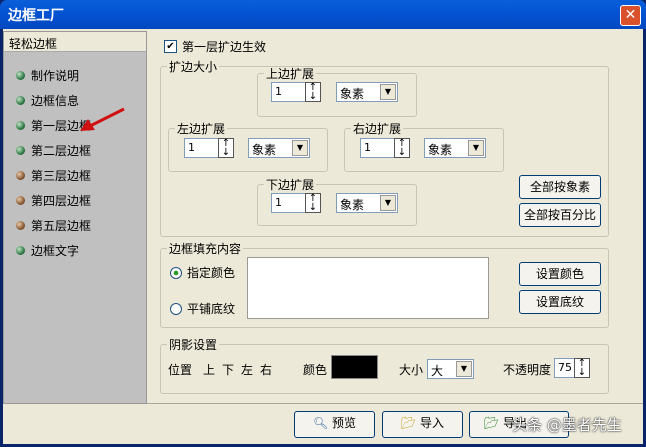  Describe the element at coordinates (320, 423) in the screenshot. I see `magnifier-icon: 🔍︎` at that location.